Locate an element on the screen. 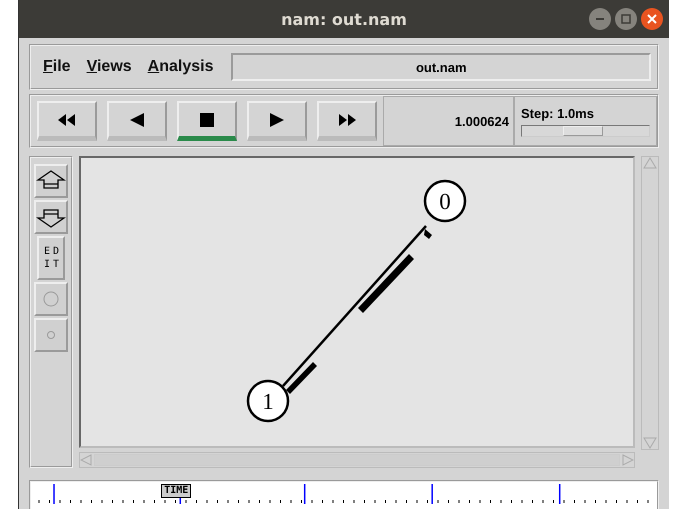  time-marker: TIME is located at coordinates (176, 491).